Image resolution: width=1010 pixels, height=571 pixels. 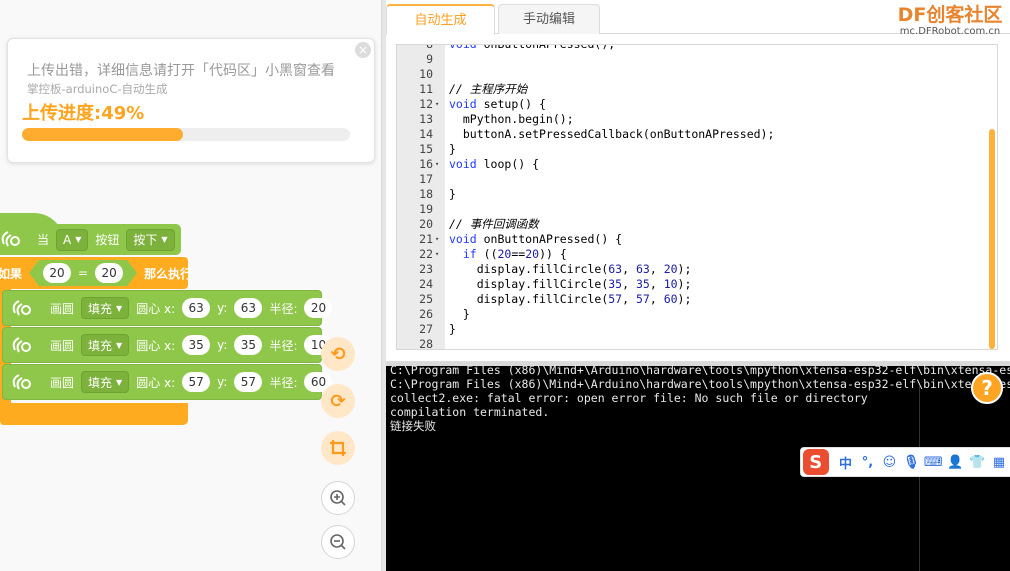 I want to click on help-button: ?, so click(x=987, y=388).